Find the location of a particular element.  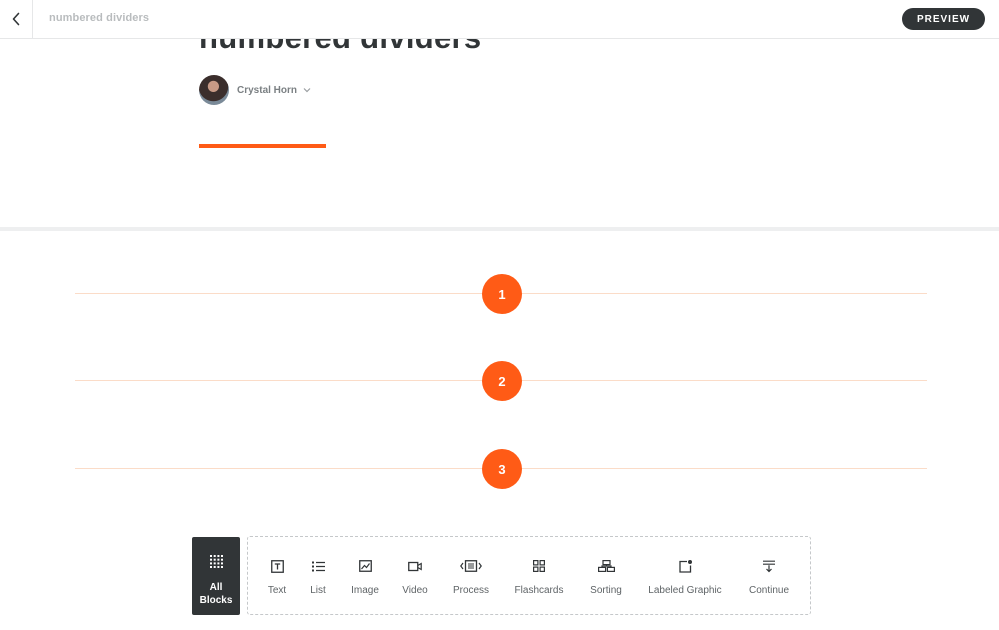

chevron-down-icon is located at coordinates (307, 90).